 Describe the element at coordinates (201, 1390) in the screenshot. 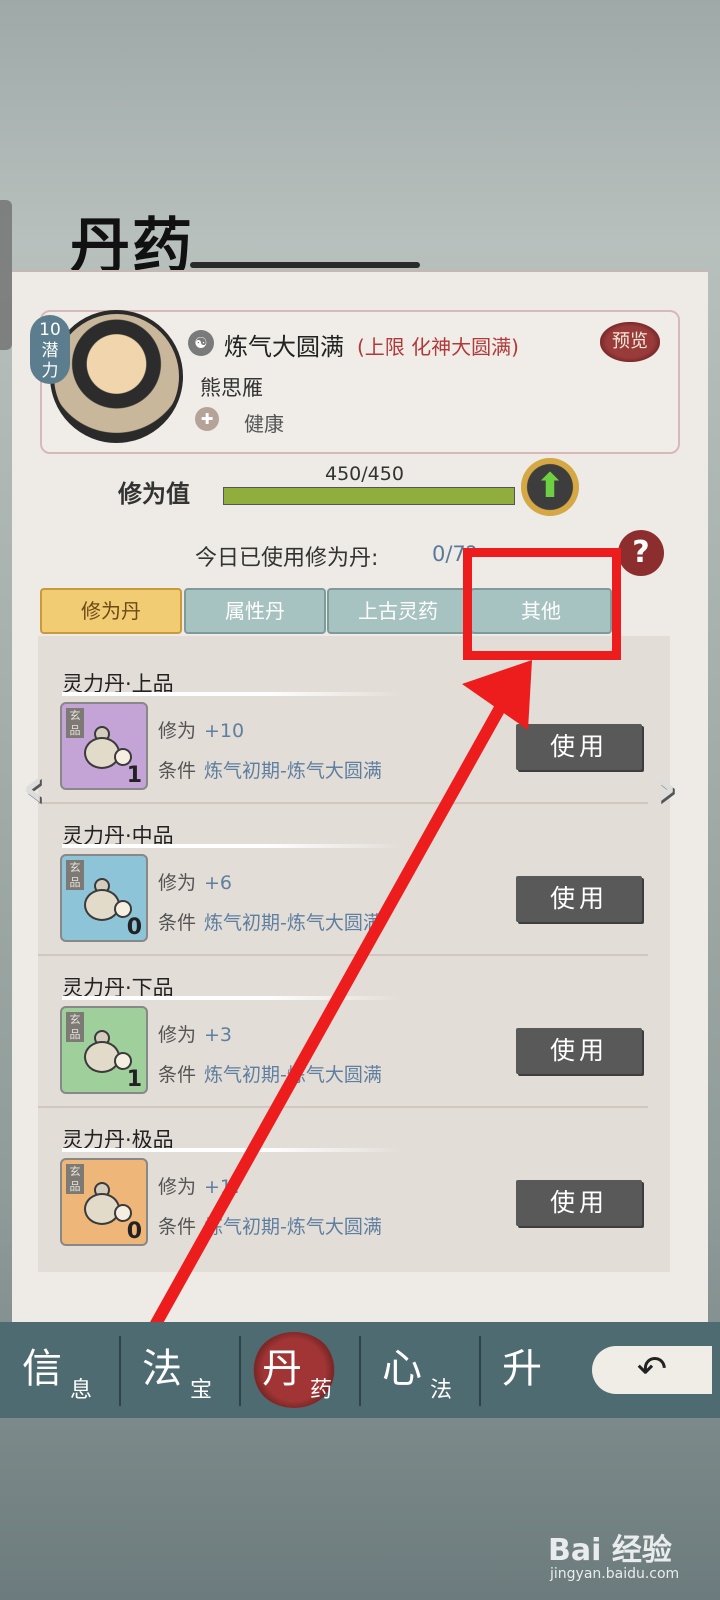

I see `nav-treasure-small: 宝` at that location.